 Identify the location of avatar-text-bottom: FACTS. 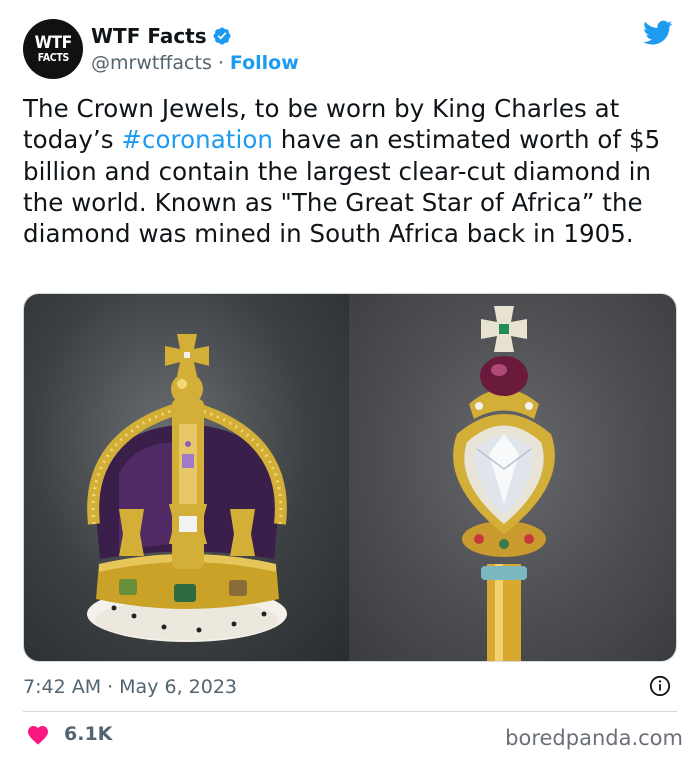
(53, 57).